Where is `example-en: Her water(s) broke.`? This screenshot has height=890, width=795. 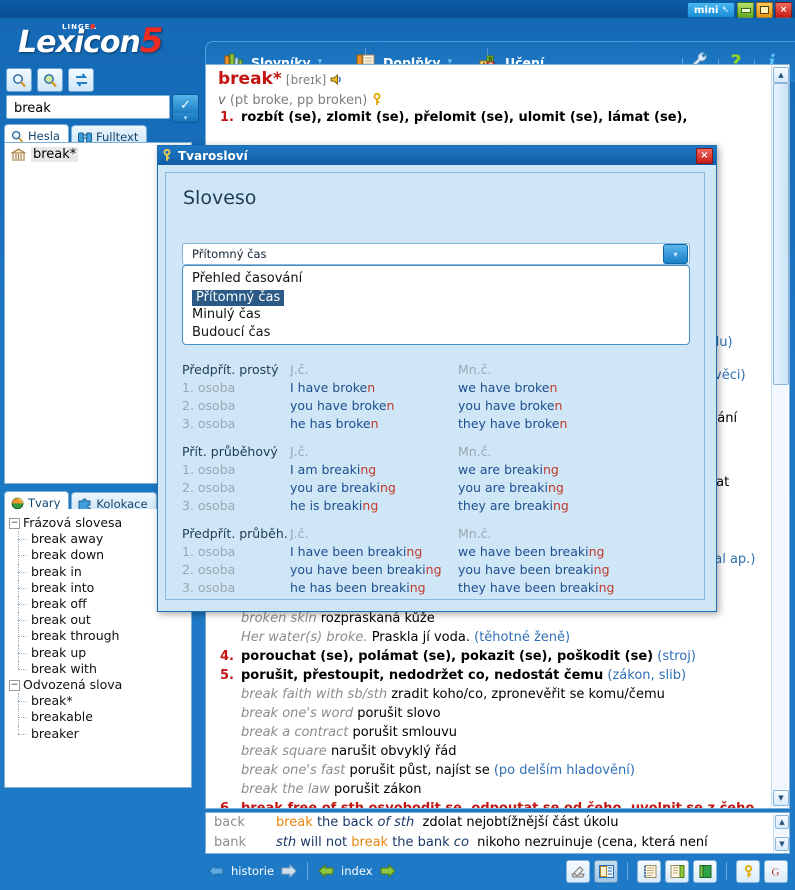 example-en: Her water(s) broke. is located at coordinates (304, 637).